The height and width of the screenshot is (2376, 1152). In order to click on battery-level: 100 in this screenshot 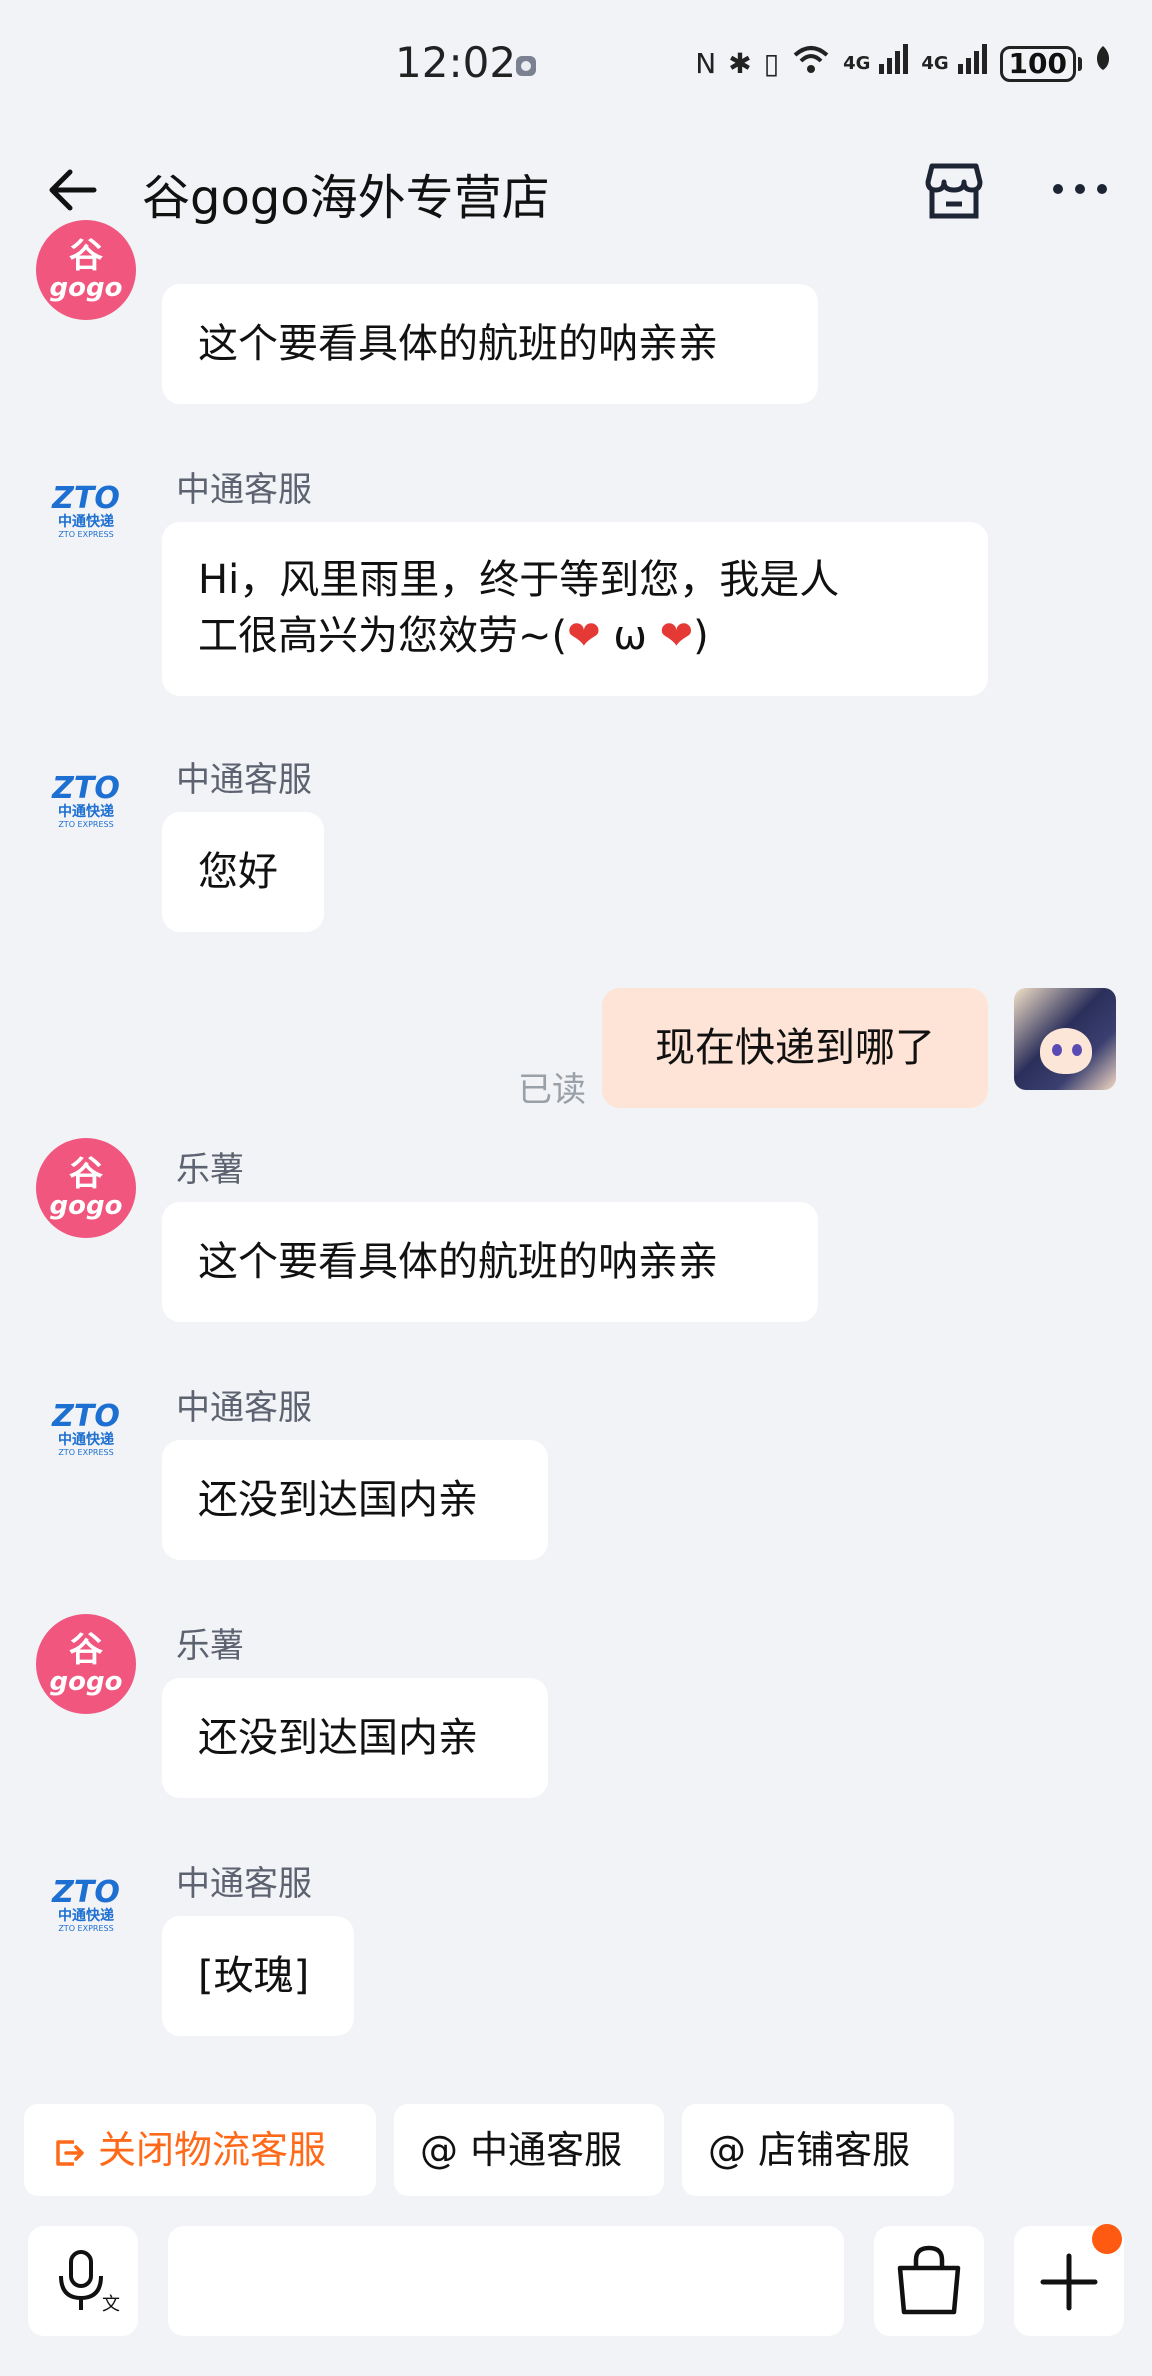, I will do `click(1037, 64)`.